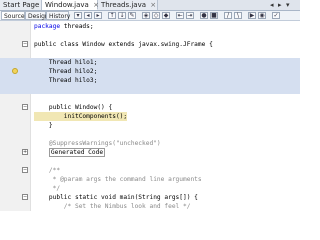  Describe the element at coordinates (150, 26) in the screenshot. I see `code-line: package threads;` at that location.